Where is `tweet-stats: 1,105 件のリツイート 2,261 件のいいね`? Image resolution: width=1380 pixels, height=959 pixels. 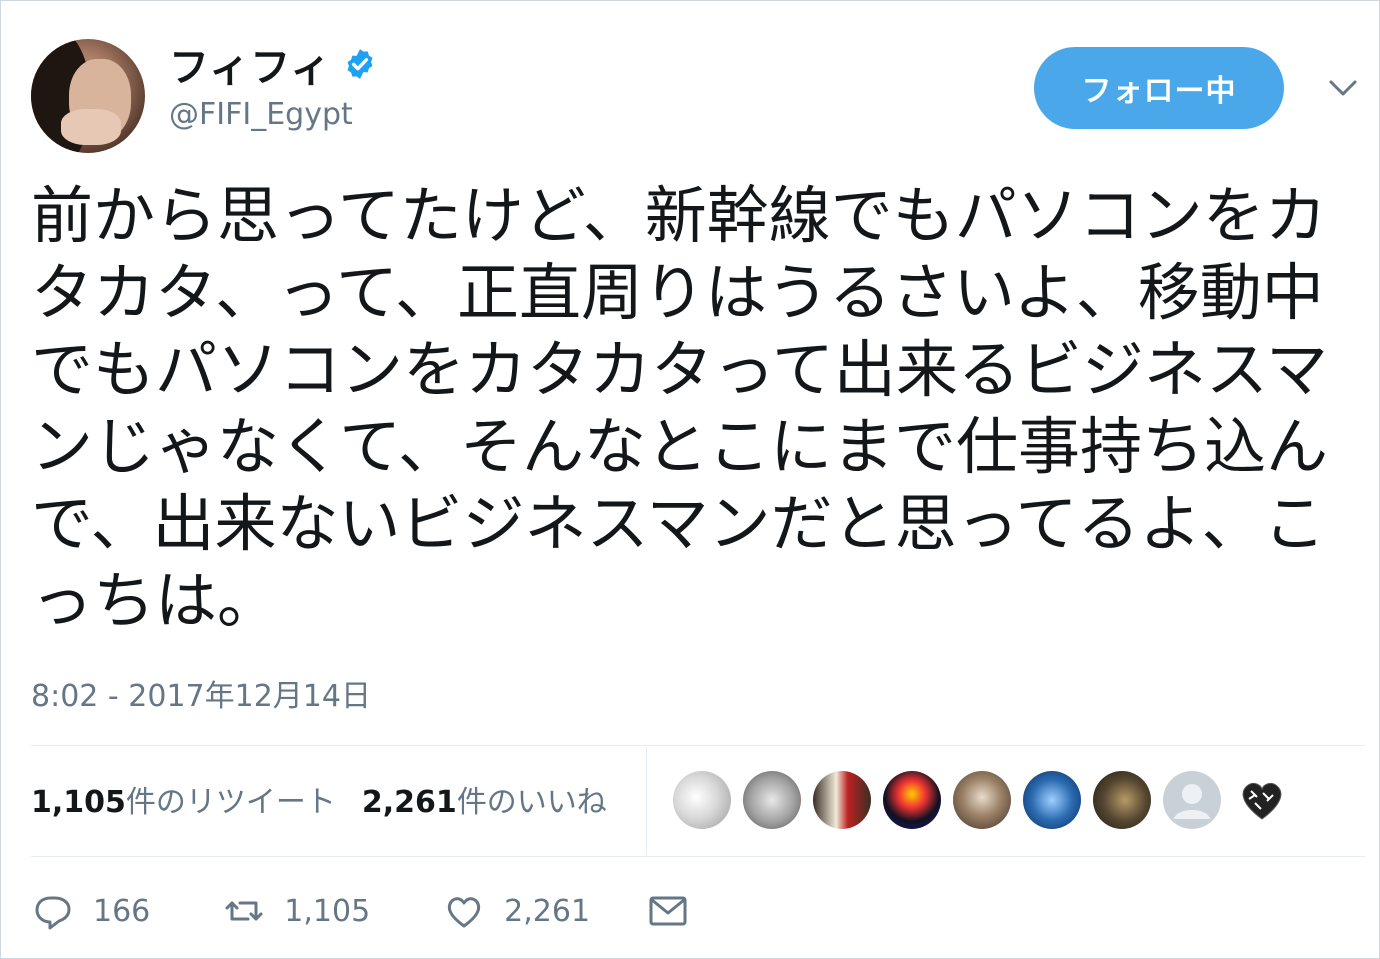
tweet-stats: 1,105 件のリツイート 2,261 件のいいね is located at coordinates (332, 799).